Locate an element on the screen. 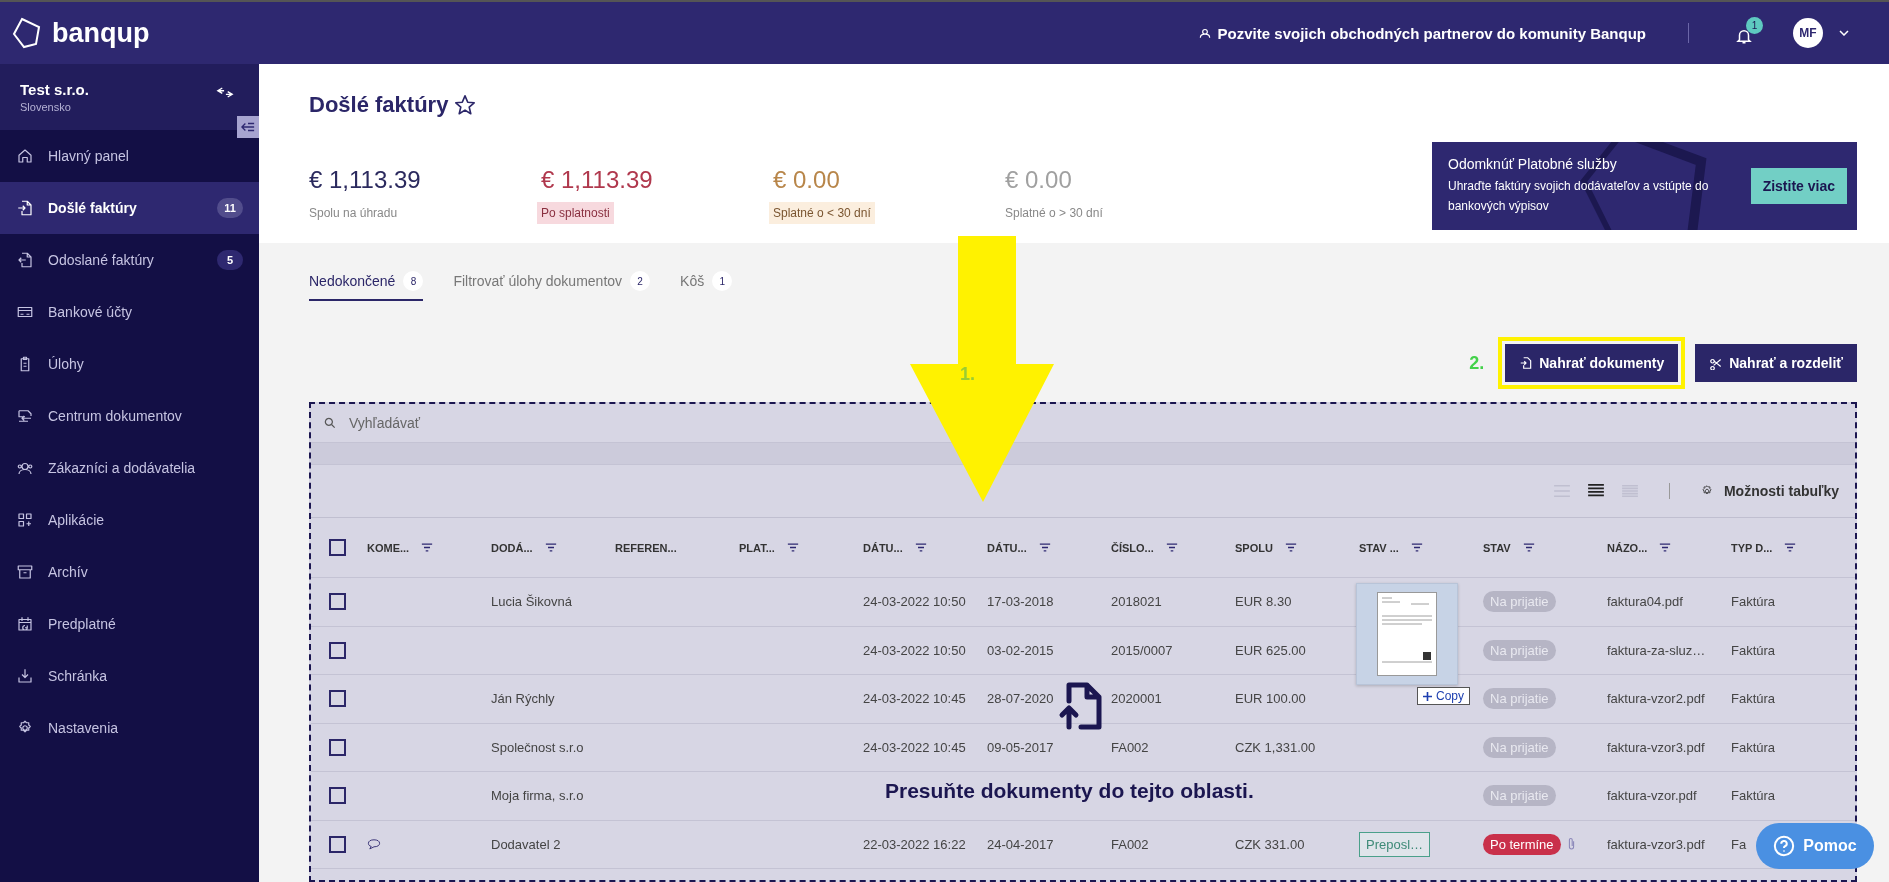 This screenshot has height=882, width=1889. sidebar-item: Predplatné is located at coordinates (129, 624).